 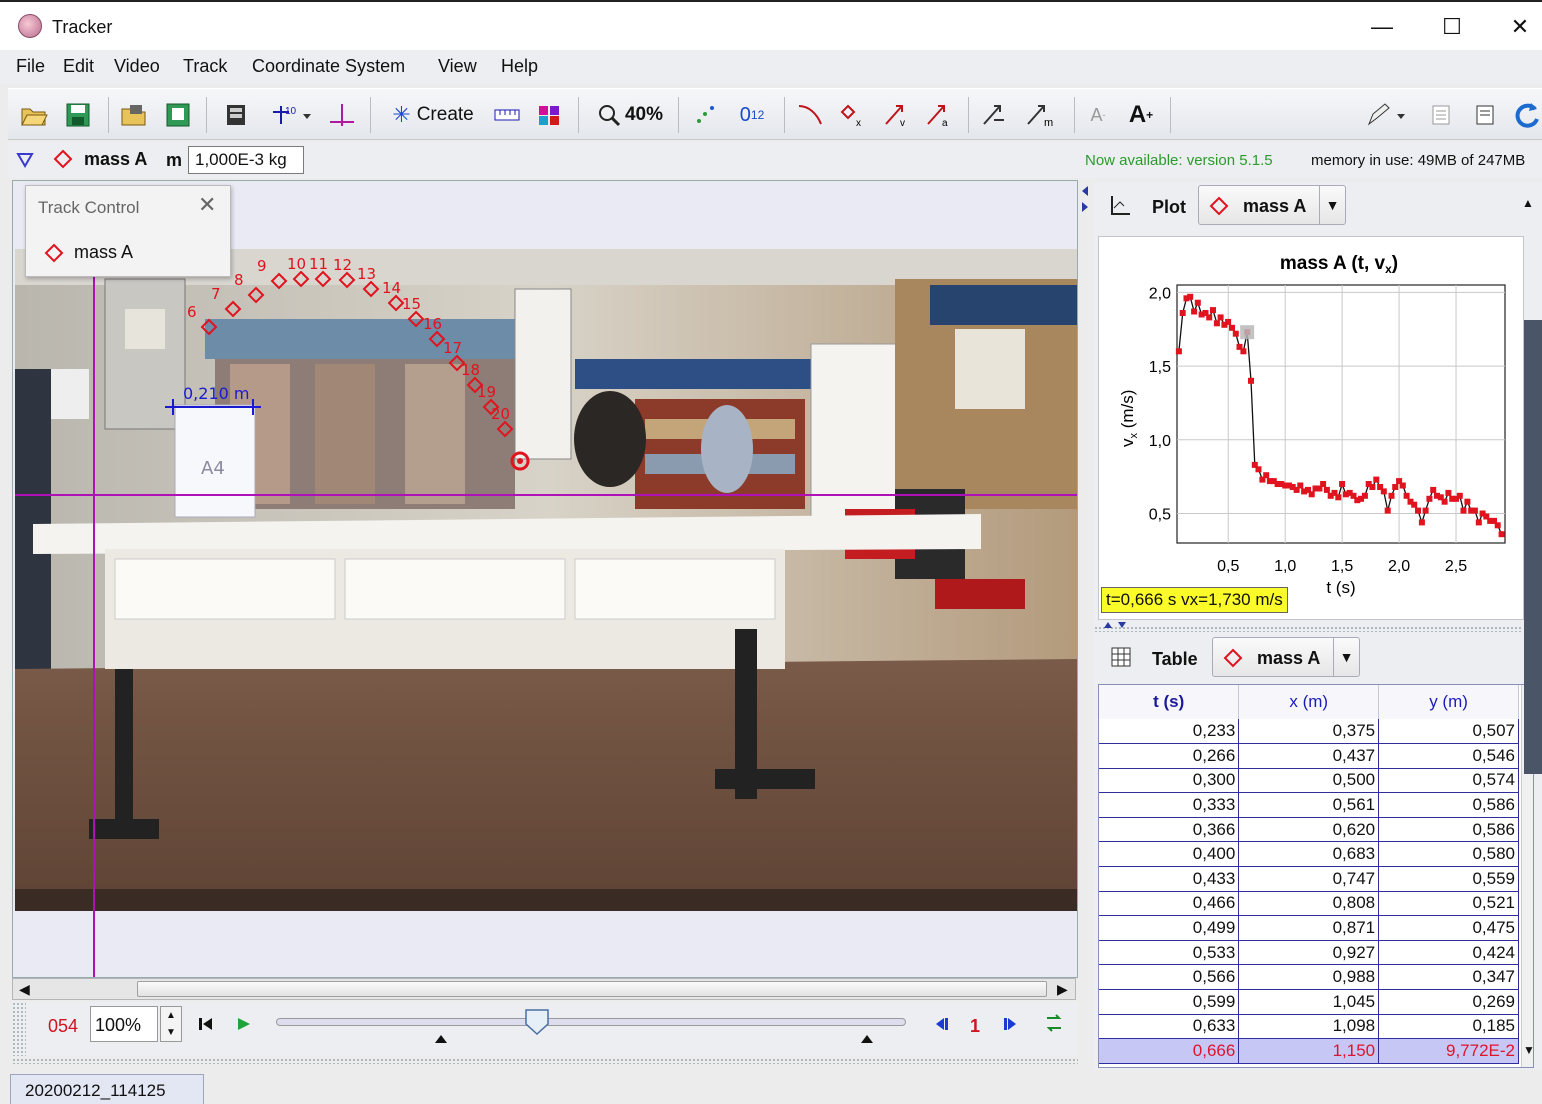 I want to click on frame-number: 054, so click(x=63, y=1026).